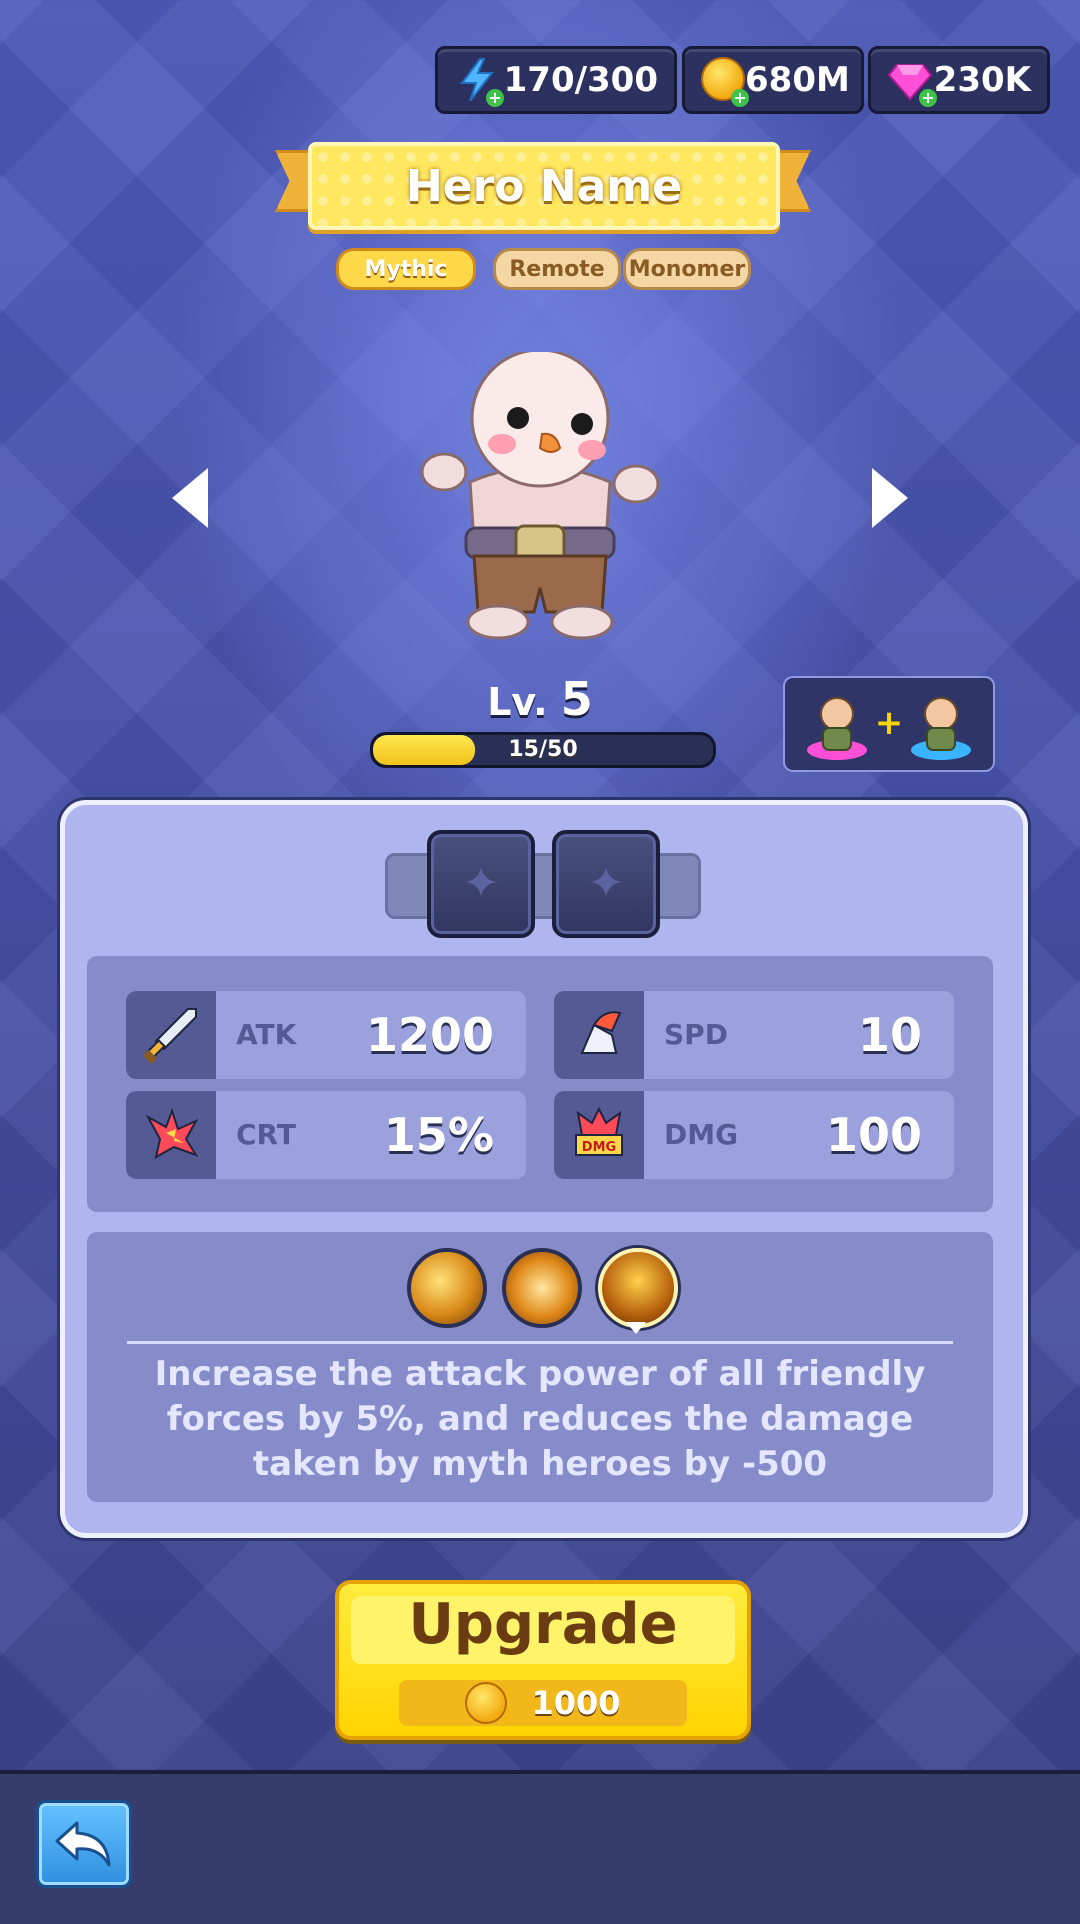  What do you see at coordinates (447, 1288) in the screenshot?
I see `skill-1-icon` at bounding box center [447, 1288].